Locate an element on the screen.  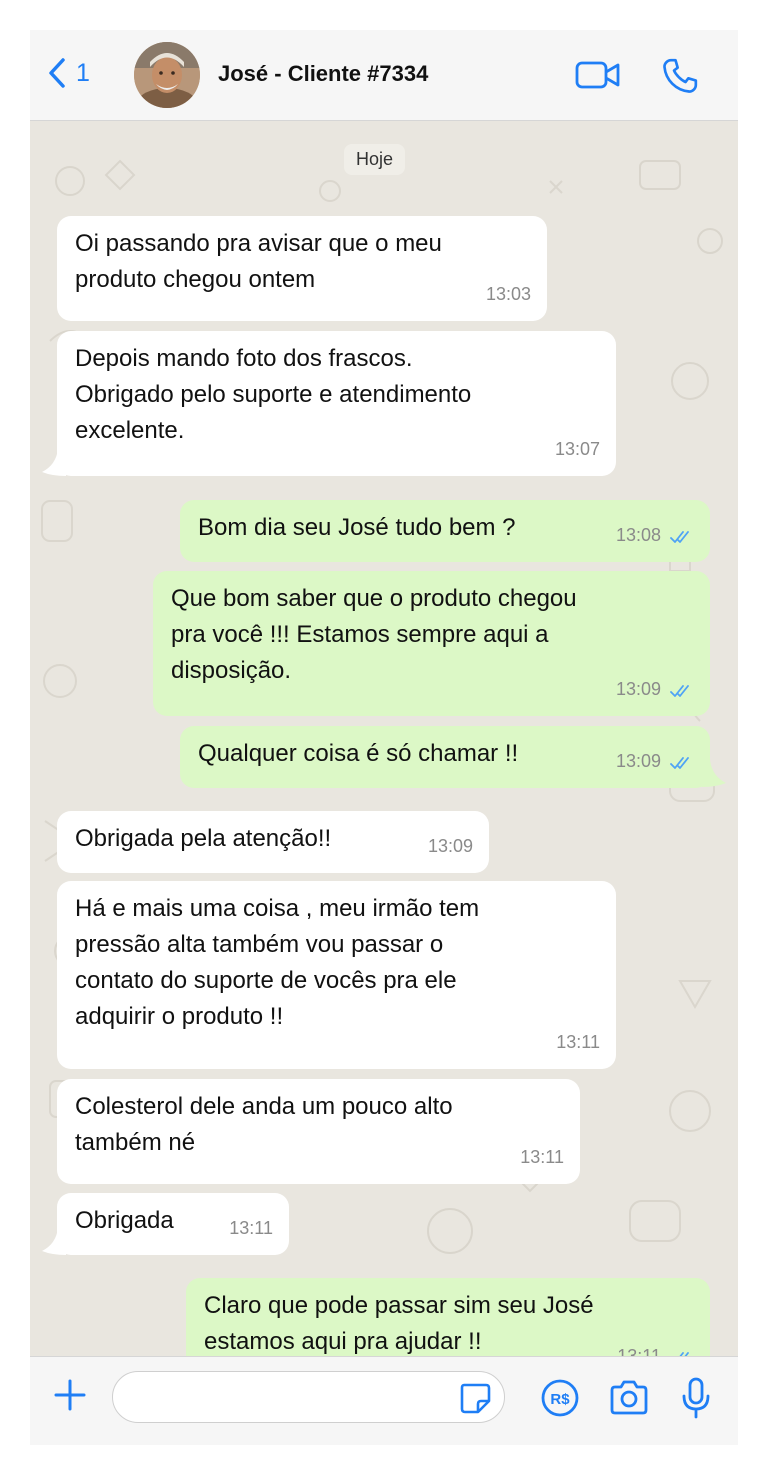
attach-button is located at coordinates (70, 1397).